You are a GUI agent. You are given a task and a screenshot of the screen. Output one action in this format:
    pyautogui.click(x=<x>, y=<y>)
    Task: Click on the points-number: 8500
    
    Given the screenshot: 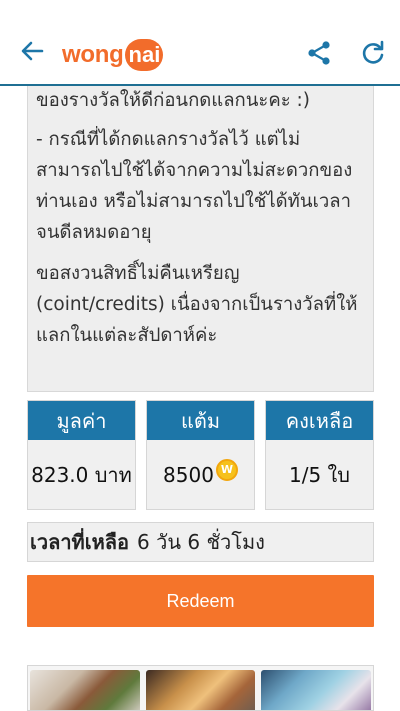 What is the action you would take?
    pyautogui.click(x=188, y=474)
    